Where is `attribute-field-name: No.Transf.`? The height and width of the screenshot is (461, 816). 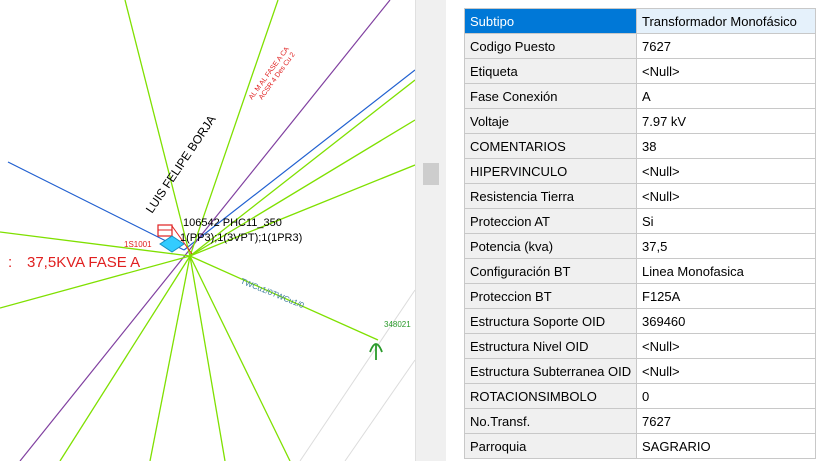
attribute-field-name: No.Transf. is located at coordinates (550, 421).